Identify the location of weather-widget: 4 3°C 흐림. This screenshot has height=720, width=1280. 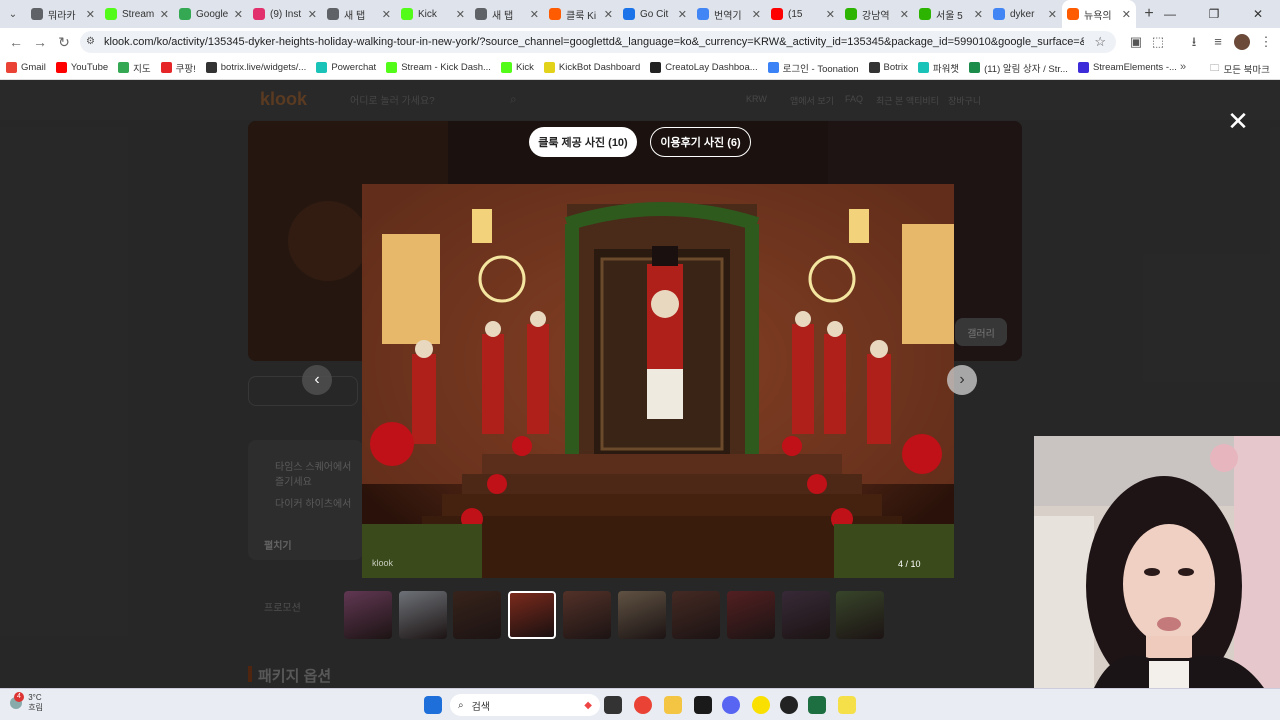
(26, 702).